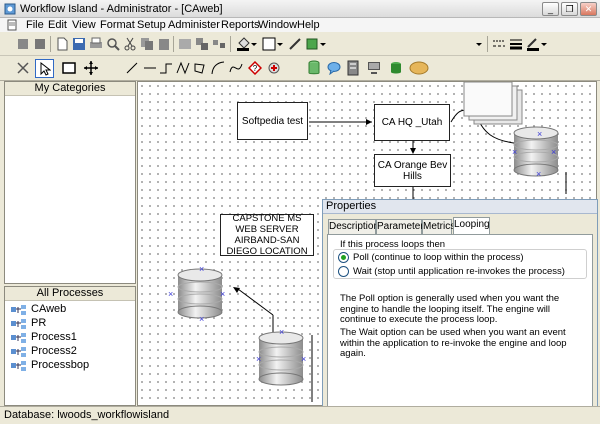 This screenshot has width=600, height=424. I want to click on fill-color-icon, so click(243, 44).